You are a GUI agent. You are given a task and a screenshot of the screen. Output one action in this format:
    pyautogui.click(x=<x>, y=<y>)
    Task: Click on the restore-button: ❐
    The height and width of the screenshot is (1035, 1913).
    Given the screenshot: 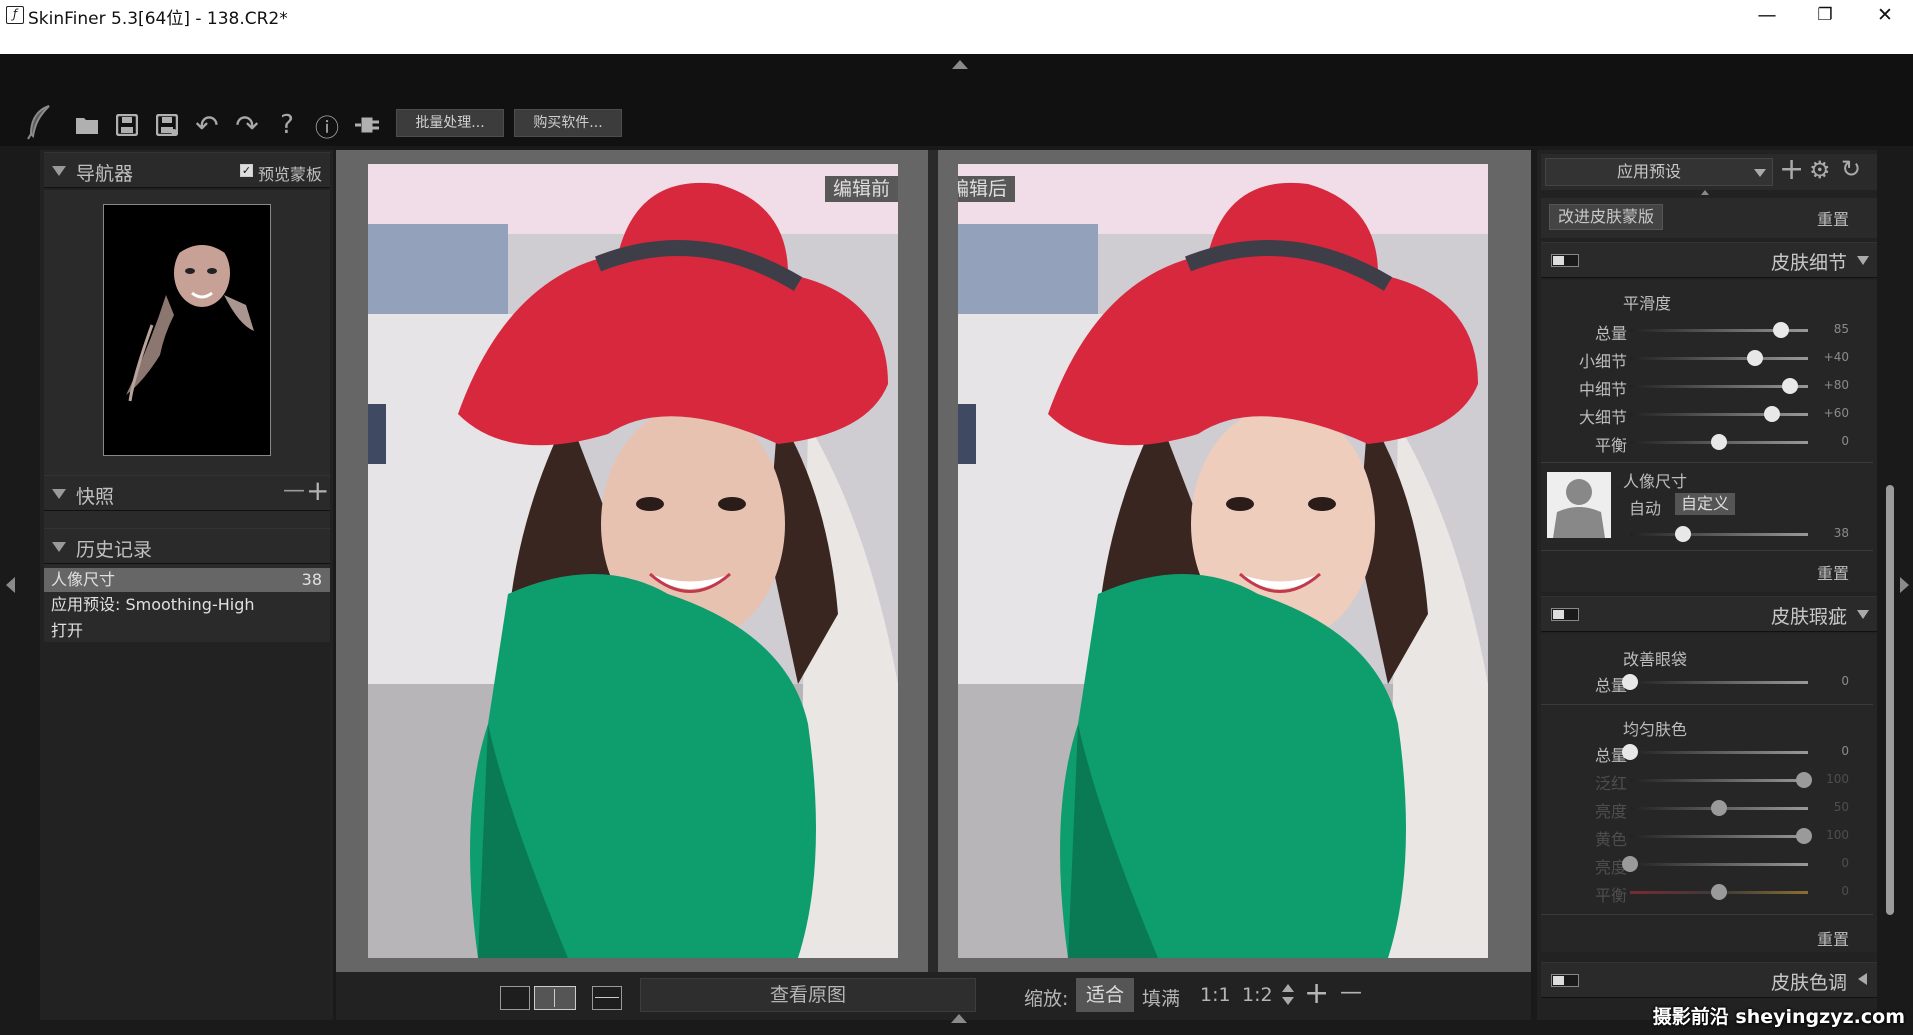 What is the action you would take?
    pyautogui.click(x=1825, y=16)
    